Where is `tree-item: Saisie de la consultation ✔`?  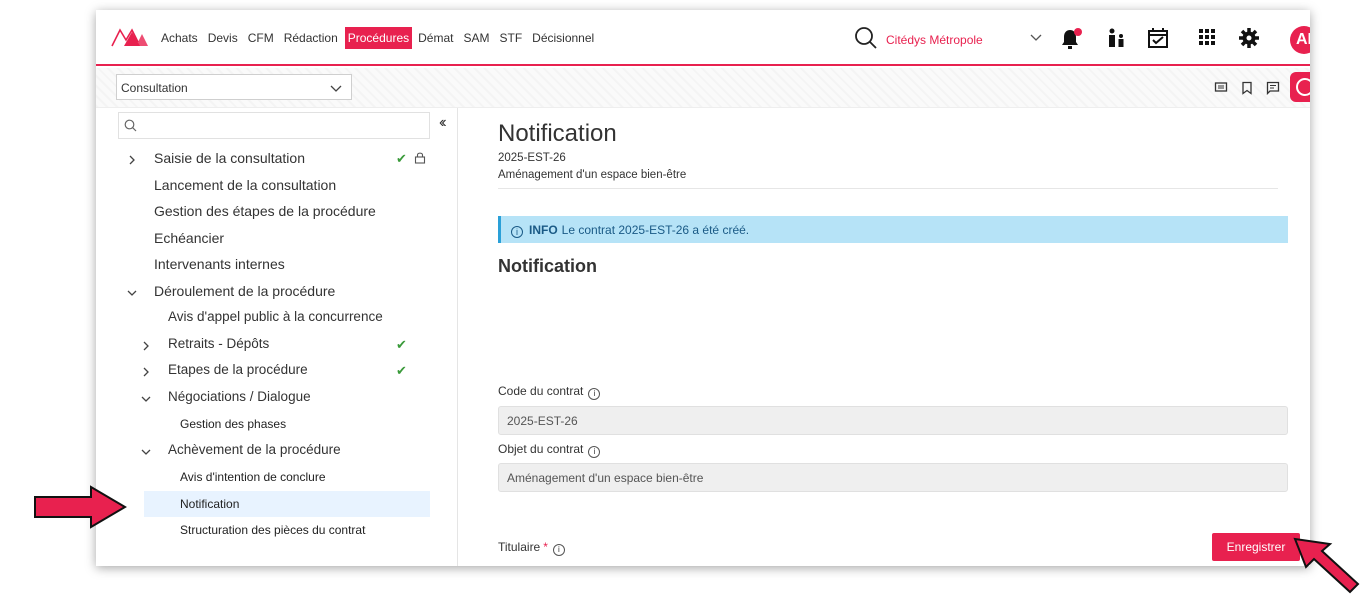 tree-item: Saisie de la consultation ✔ is located at coordinates (277, 159).